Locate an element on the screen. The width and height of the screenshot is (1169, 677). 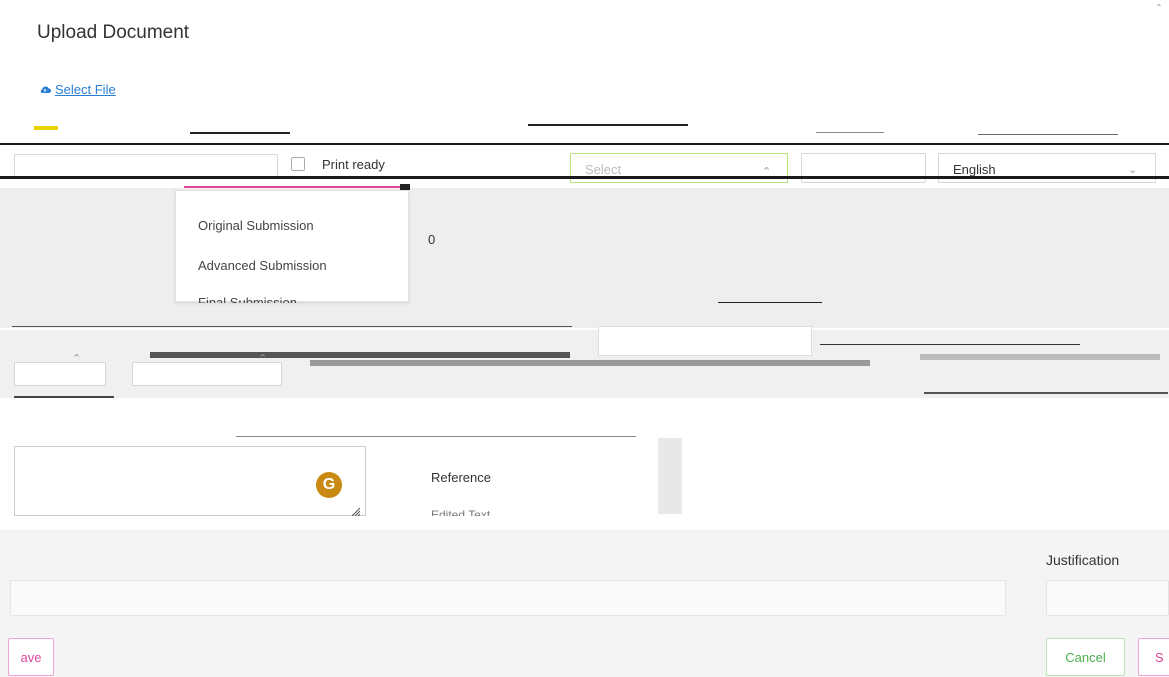
select-placeholder: Select is located at coordinates (603, 169).